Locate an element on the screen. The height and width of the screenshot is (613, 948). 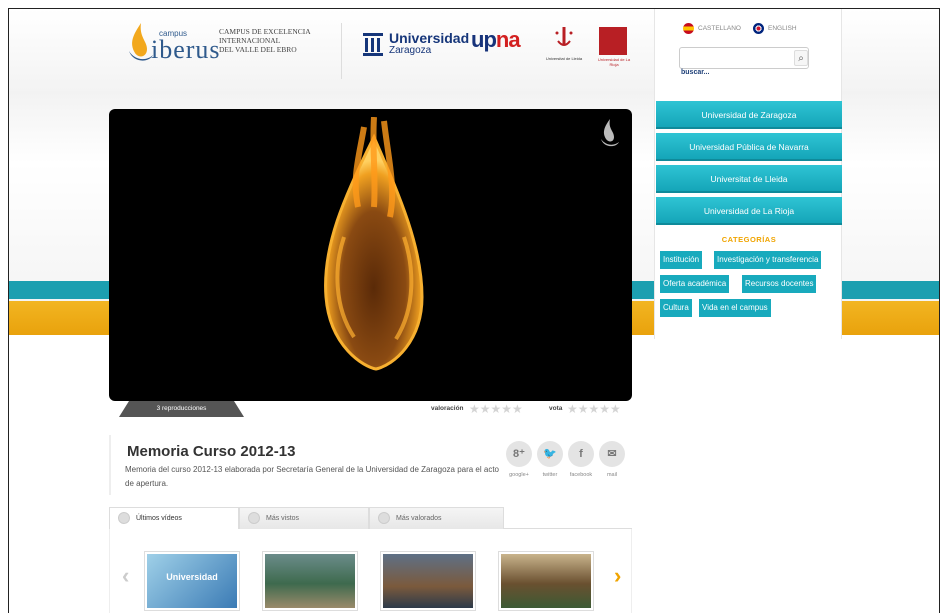
search-button: ⌕ is located at coordinates (801, 58).